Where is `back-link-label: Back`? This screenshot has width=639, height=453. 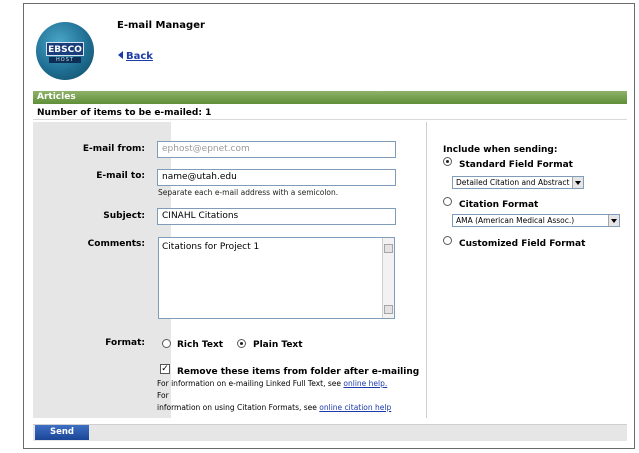 back-link-label: Back is located at coordinates (139, 56).